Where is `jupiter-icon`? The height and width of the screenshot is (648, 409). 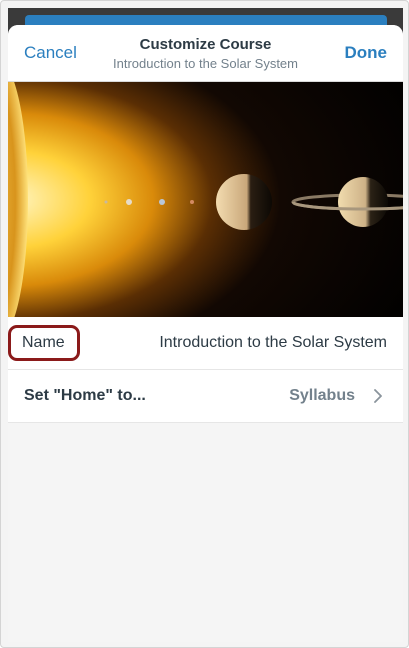 jupiter-icon is located at coordinates (244, 202).